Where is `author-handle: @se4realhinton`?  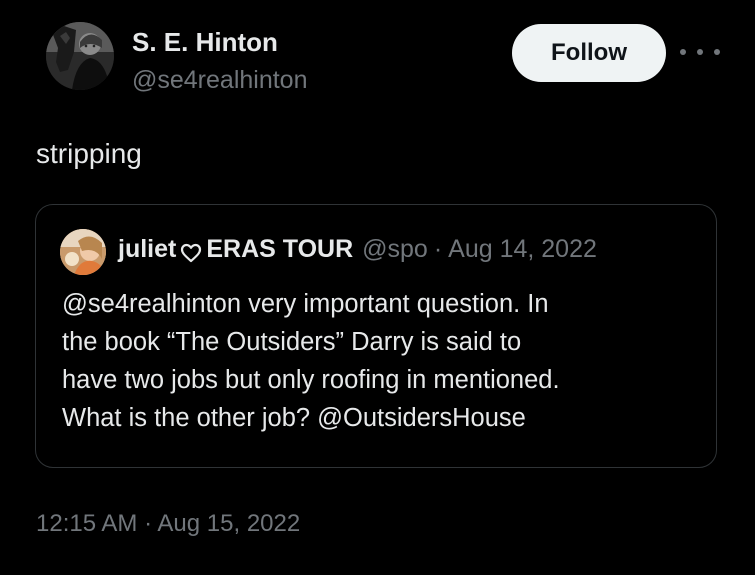
author-handle: @se4realhinton is located at coordinates (220, 80).